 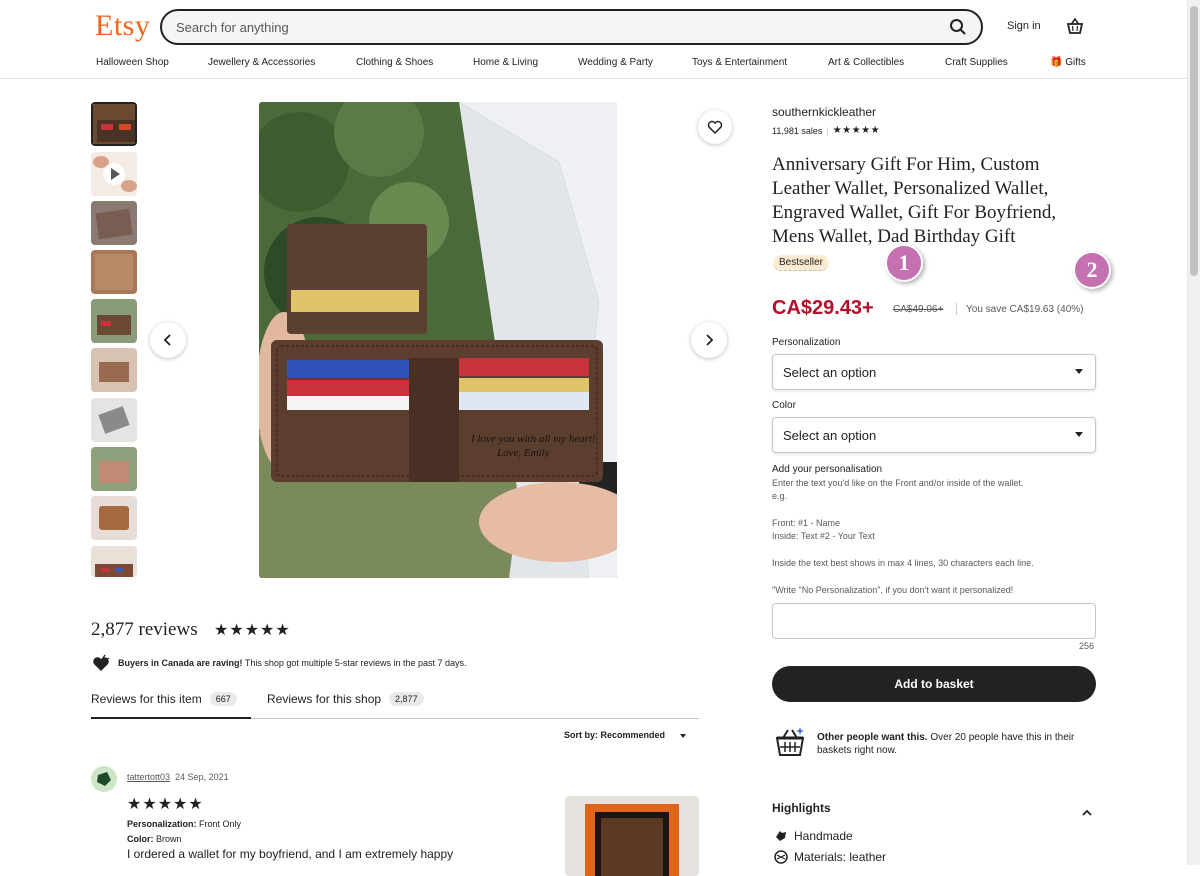 What do you see at coordinates (1194, 141) in the screenshot?
I see `scrollbar-thumb` at bounding box center [1194, 141].